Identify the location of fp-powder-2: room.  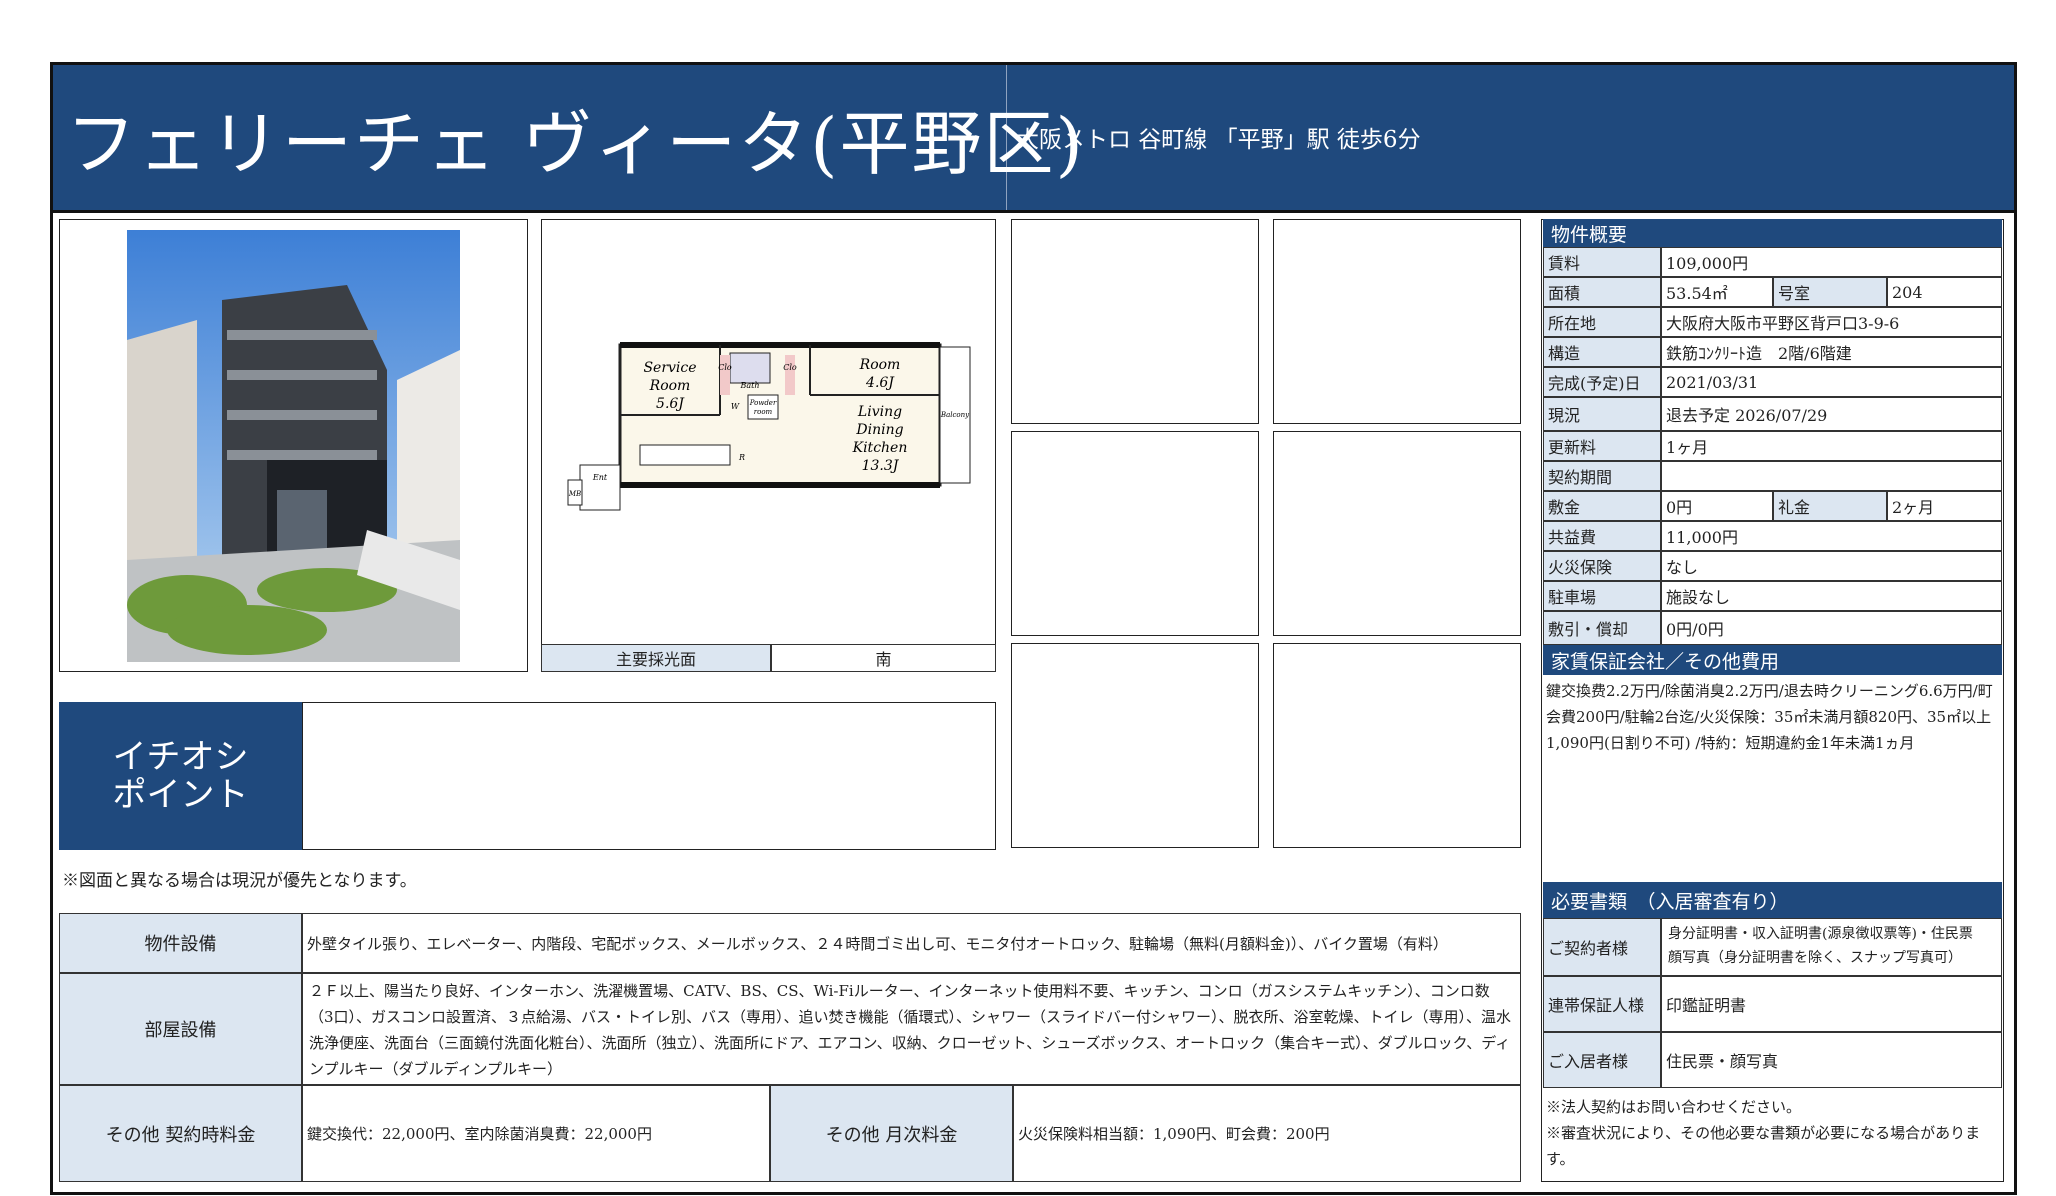
(763, 412).